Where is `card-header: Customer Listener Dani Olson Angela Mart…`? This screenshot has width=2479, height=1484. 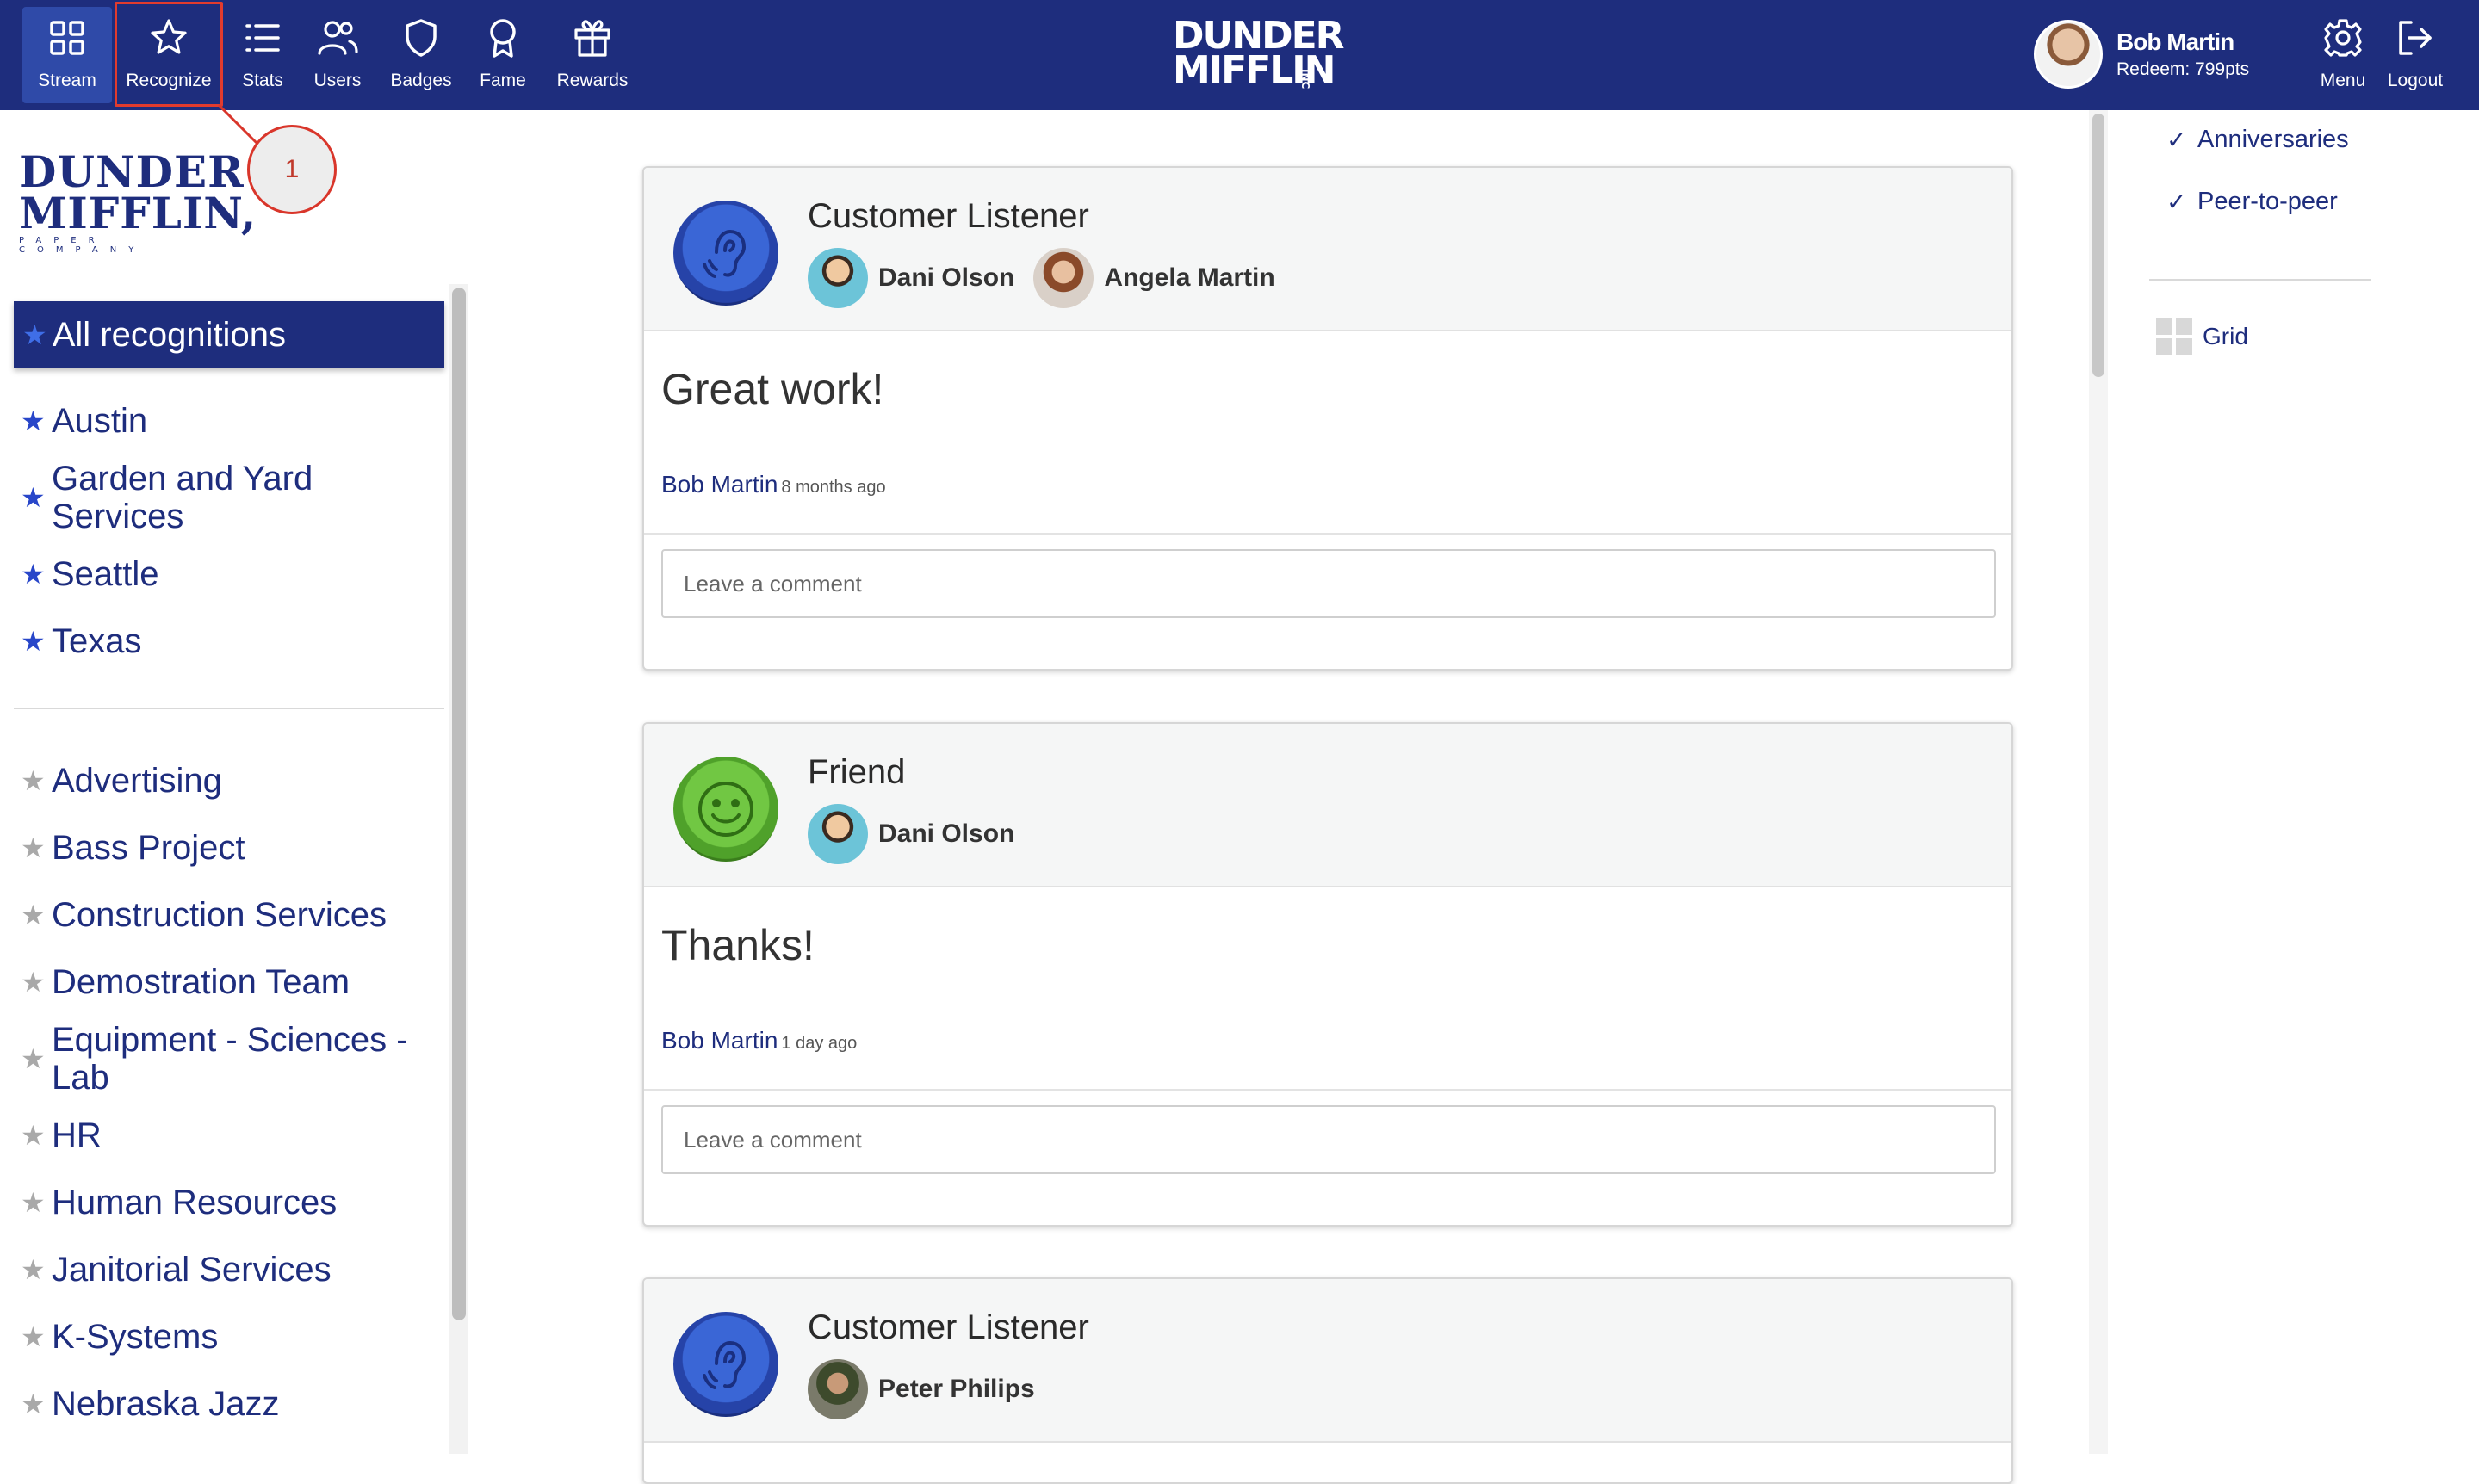
card-header: Customer Listener Dani Olson Angela Mart… is located at coordinates (1327, 249).